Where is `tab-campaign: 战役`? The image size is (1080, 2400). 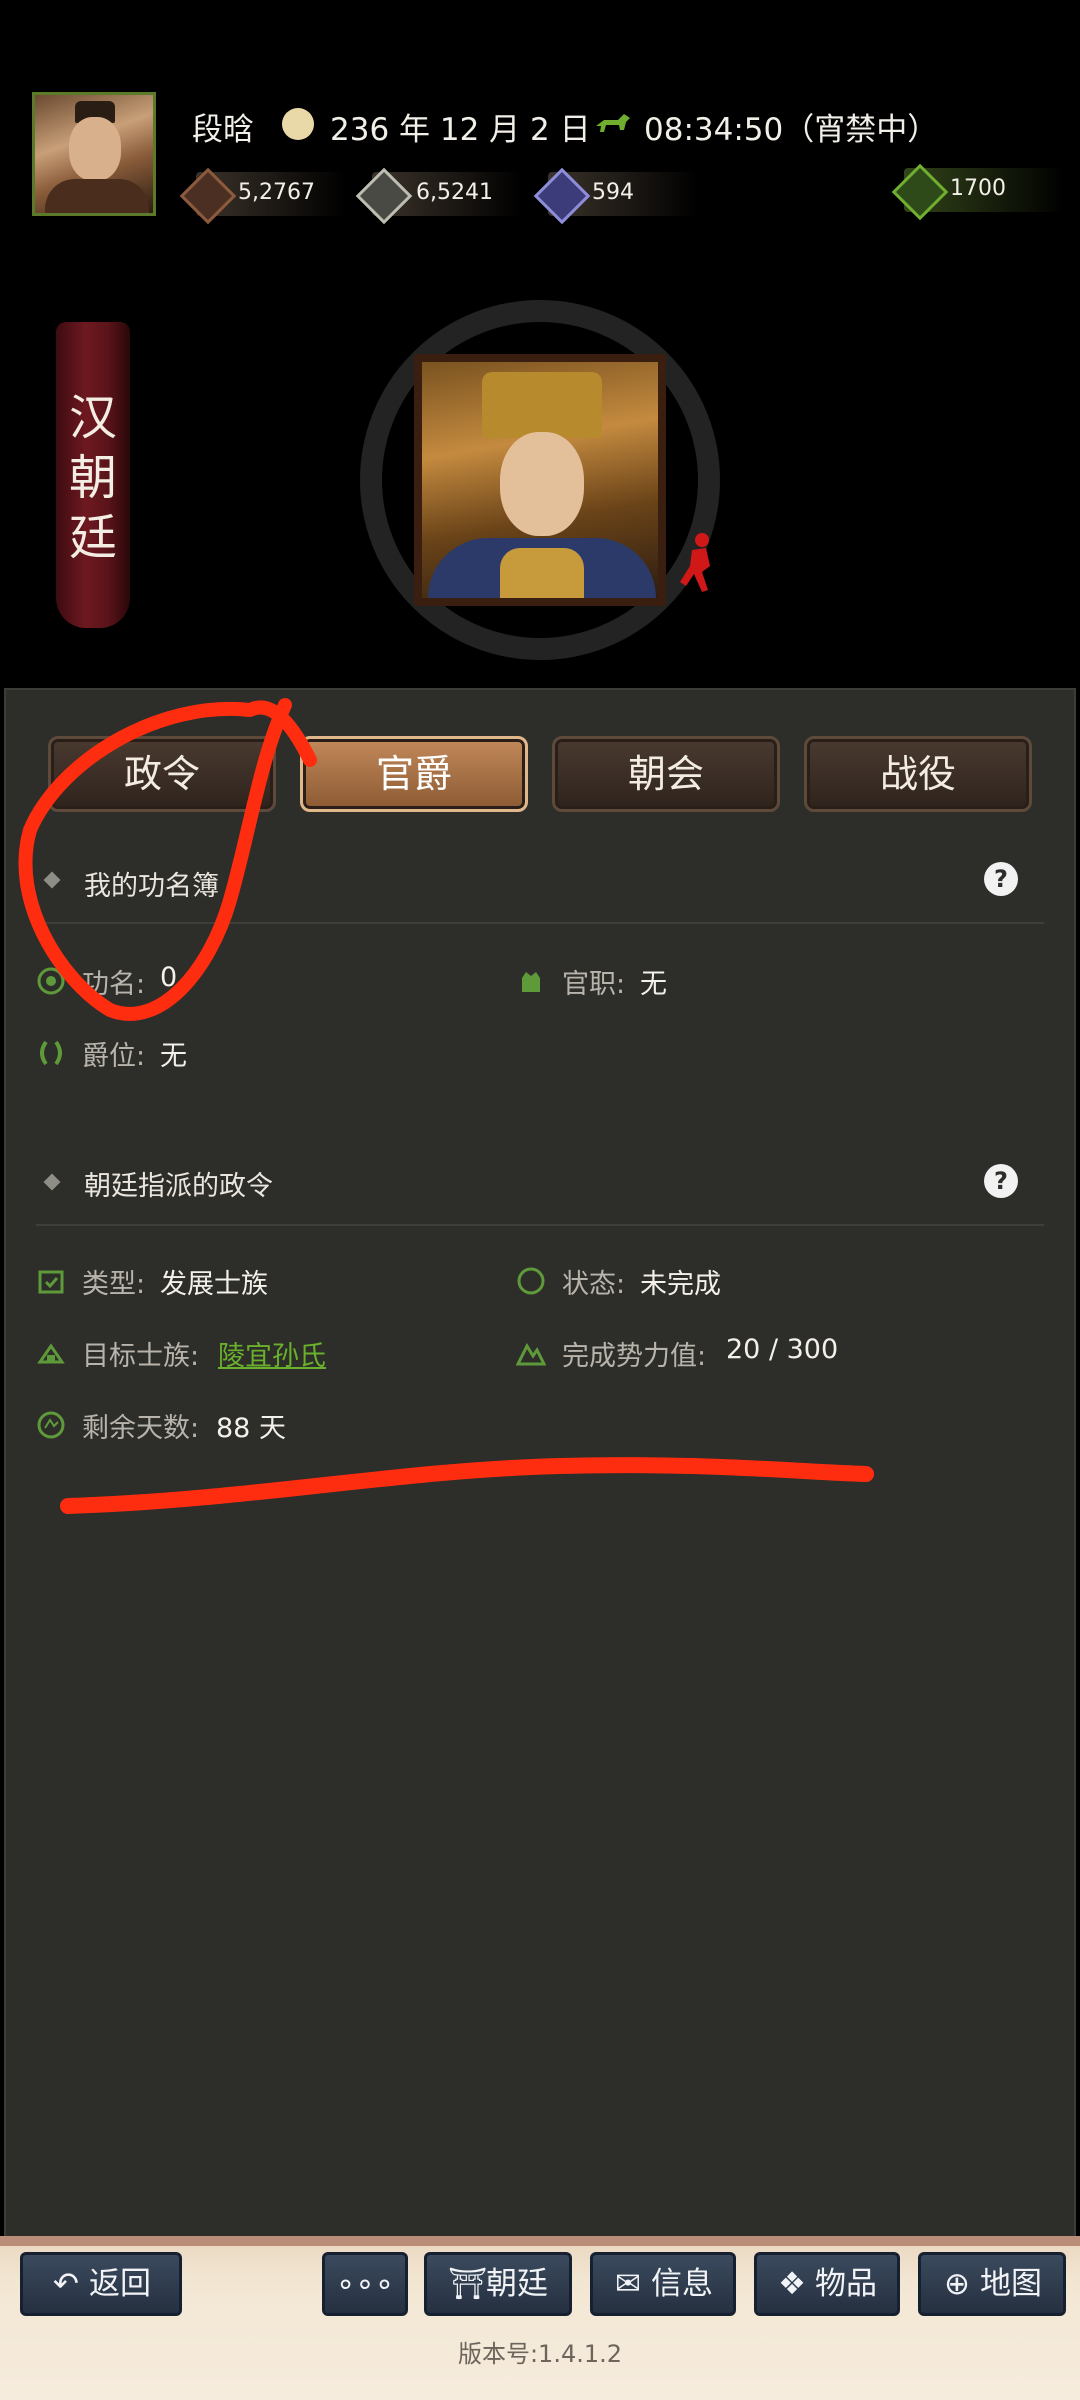 tab-campaign: 战役 is located at coordinates (918, 774).